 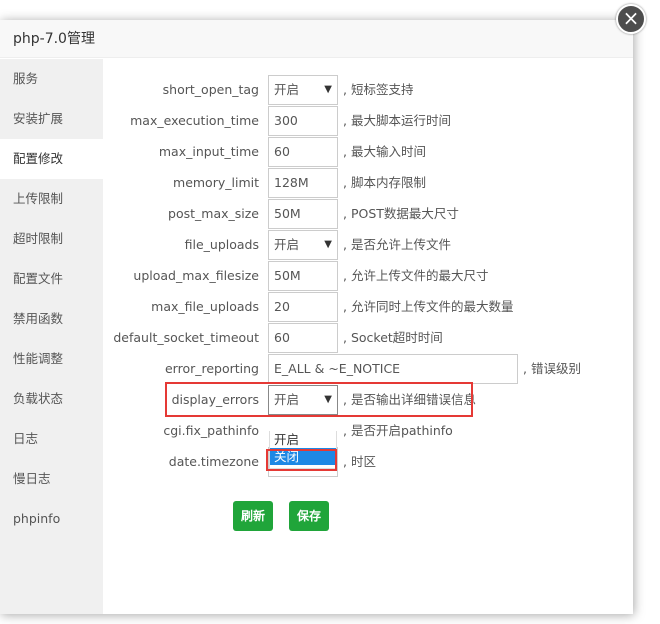 I want to click on sidebar-item-config-edit: 配置修改, so click(x=51, y=159).